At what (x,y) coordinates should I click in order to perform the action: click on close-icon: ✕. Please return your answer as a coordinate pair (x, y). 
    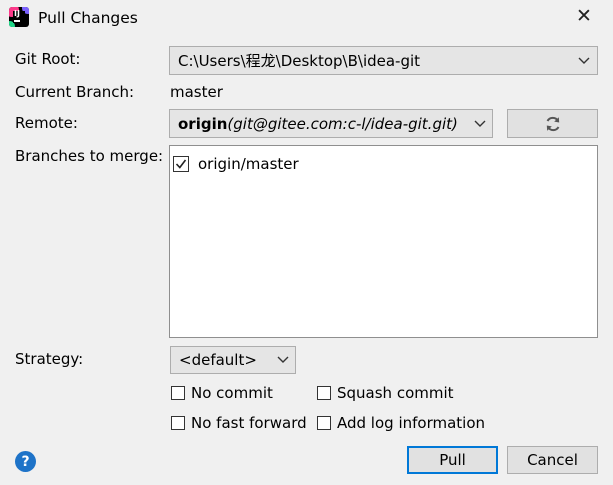
    Looking at the image, I should click on (584, 16).